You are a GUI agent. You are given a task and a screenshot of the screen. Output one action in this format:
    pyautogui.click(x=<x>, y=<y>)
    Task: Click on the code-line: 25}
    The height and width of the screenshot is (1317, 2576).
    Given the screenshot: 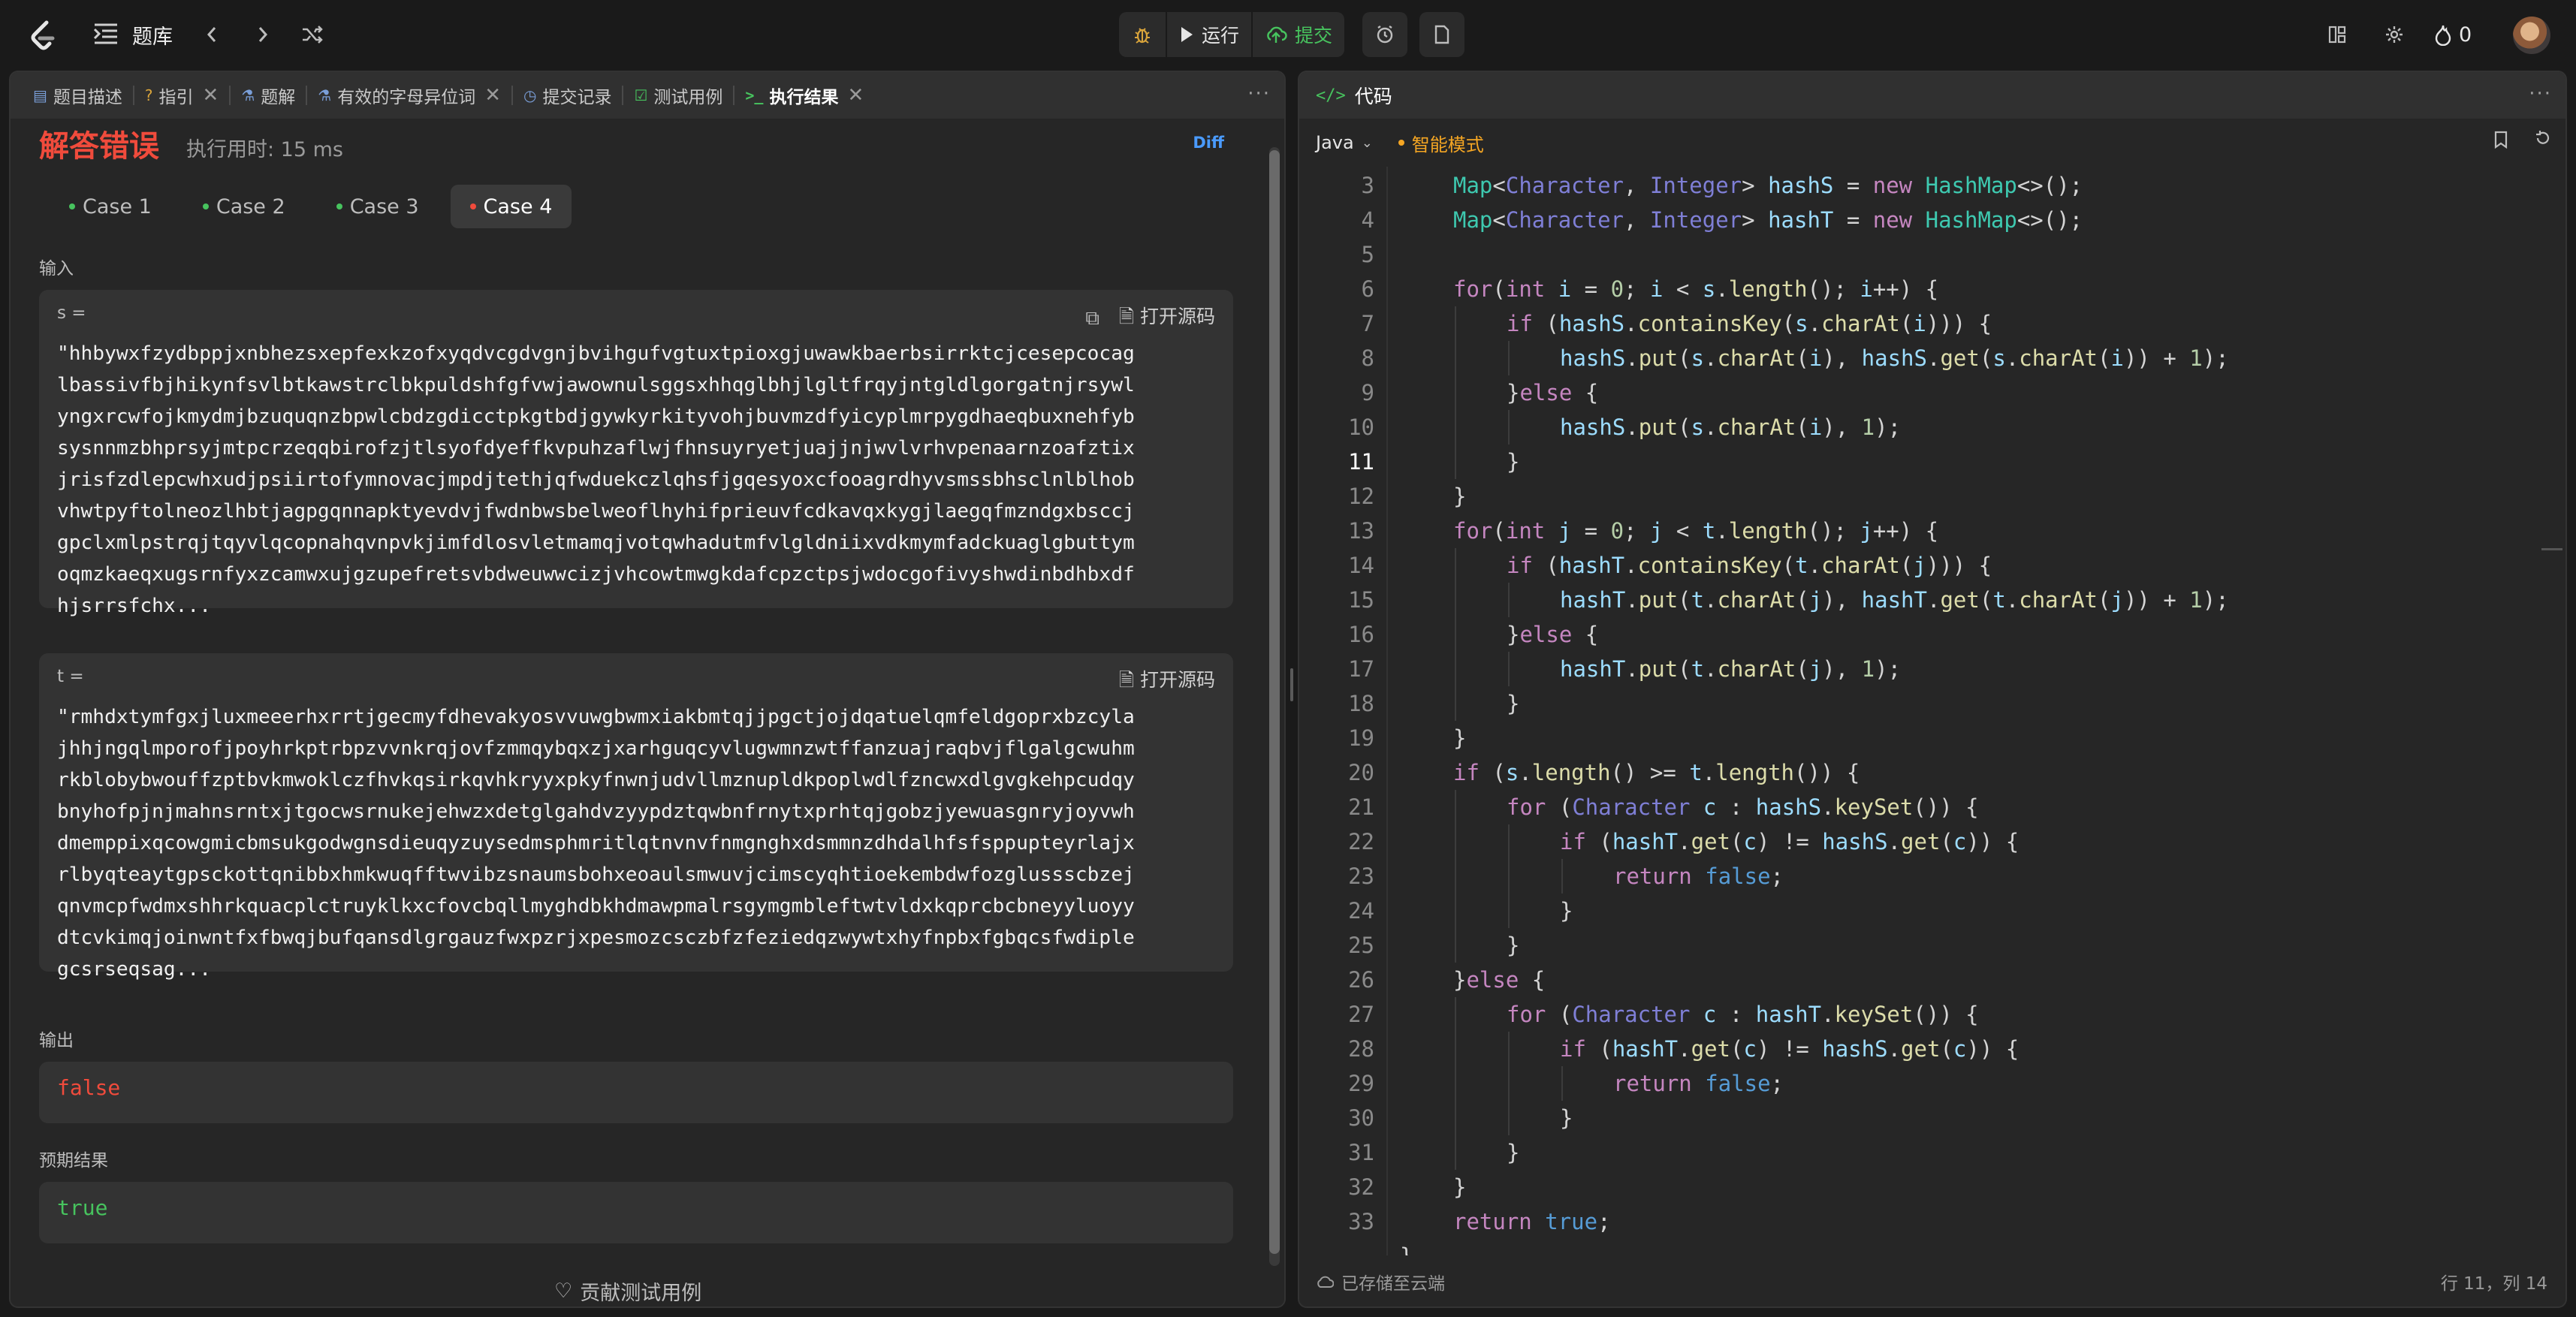 What is the action you would take?
    pyautogui.click(x=1932, y=946)
    